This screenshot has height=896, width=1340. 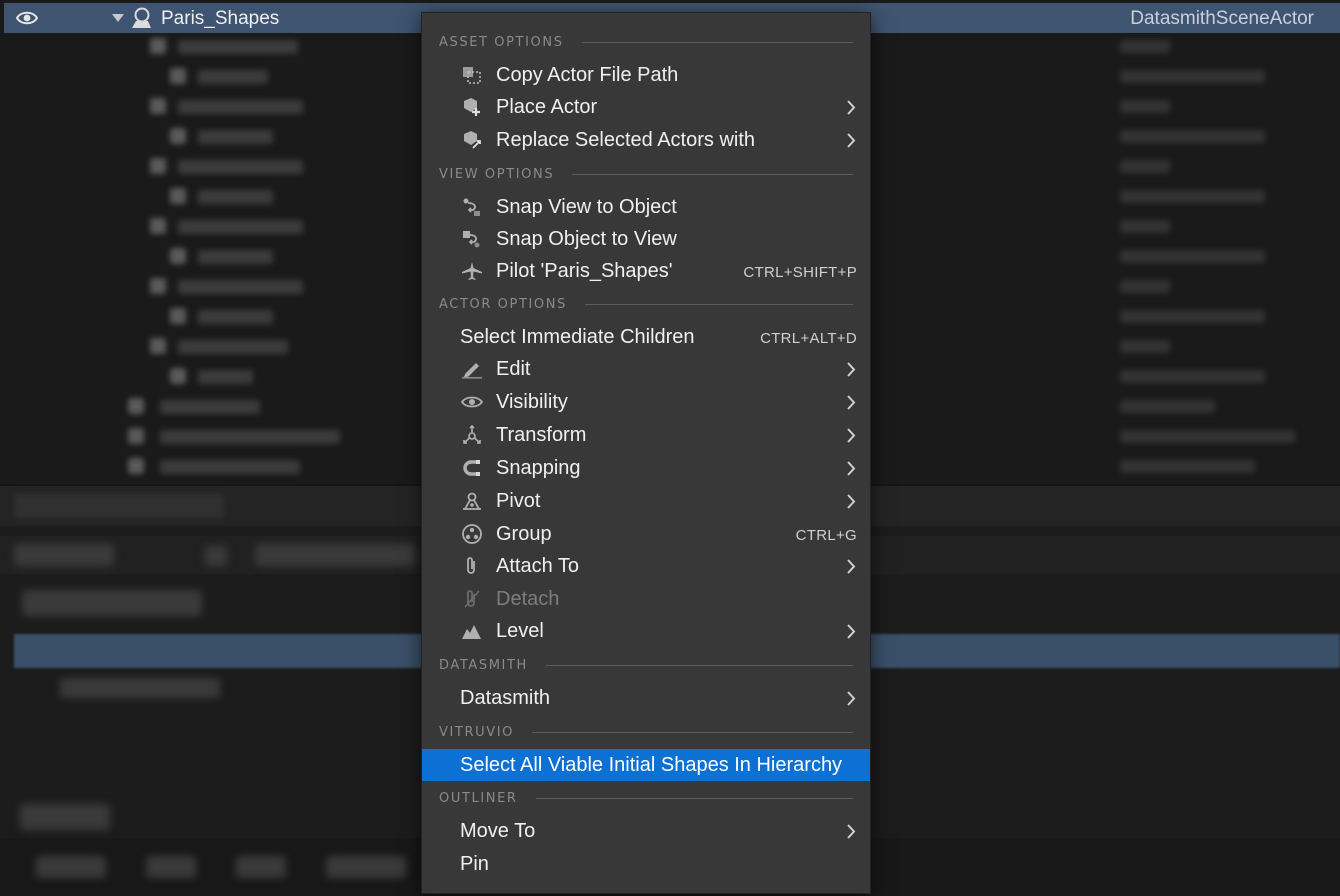 What do you see at coordinates (498, 831) in the screenshot?
I see `menu-item-label: Move To` at bounding box center [498, 831].